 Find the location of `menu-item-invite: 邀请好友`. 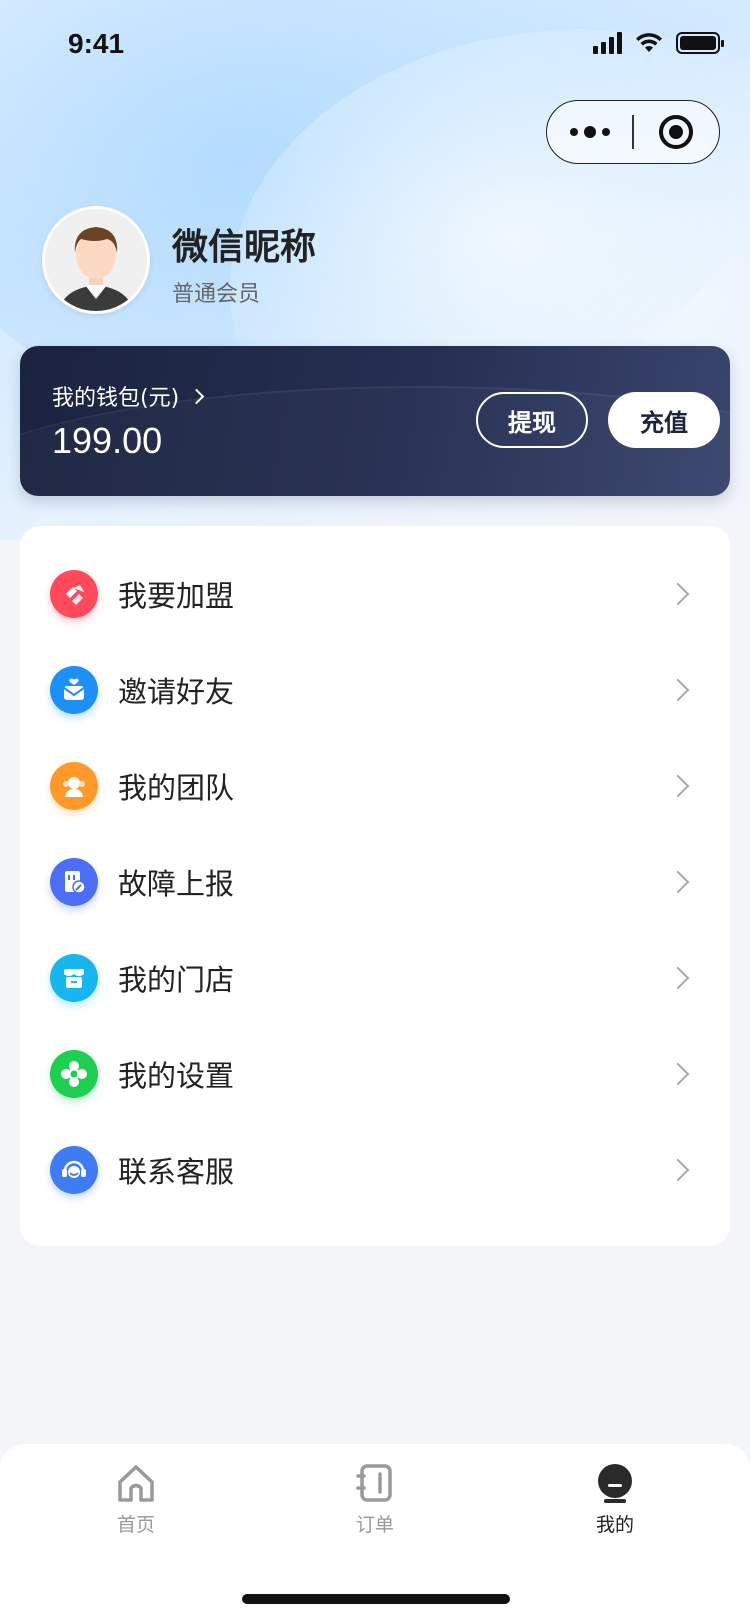

menu-item-invite: 邀请好友 is located at coordinates (375, 690).